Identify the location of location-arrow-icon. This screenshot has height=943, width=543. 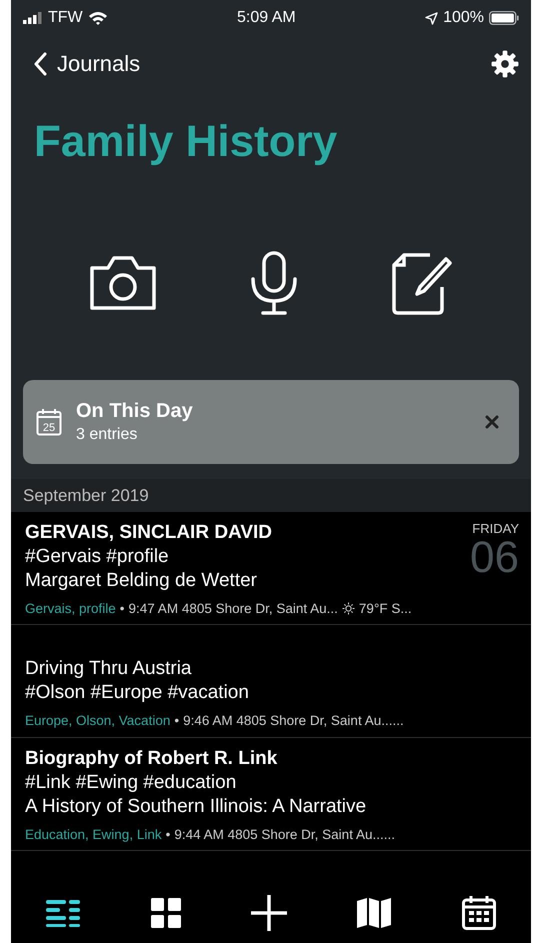
(431, 18).